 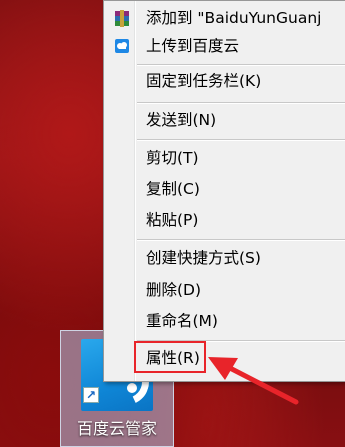 I want to click on menu-item-create-shortcut: 创建快捷方式(S), so click(x=225, y=258).